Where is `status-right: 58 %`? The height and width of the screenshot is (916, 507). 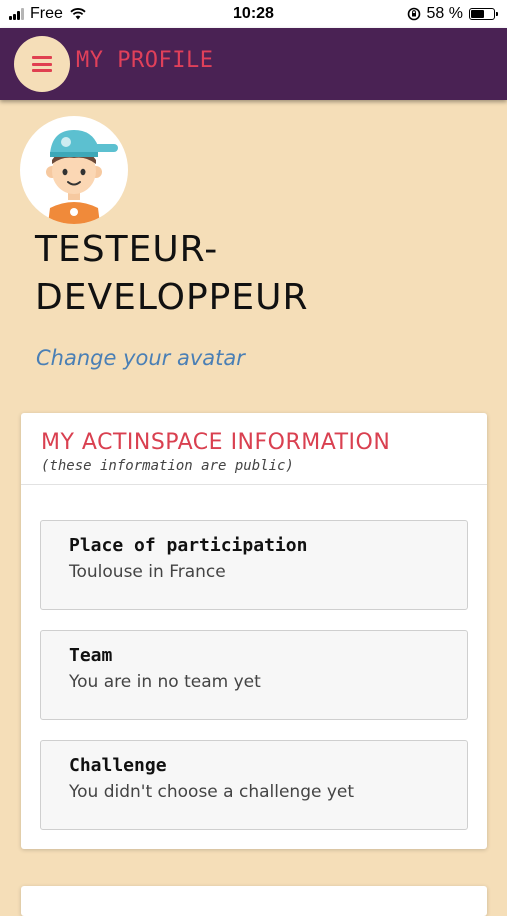
status-right: 58 % is located at coordinates (452, 14).